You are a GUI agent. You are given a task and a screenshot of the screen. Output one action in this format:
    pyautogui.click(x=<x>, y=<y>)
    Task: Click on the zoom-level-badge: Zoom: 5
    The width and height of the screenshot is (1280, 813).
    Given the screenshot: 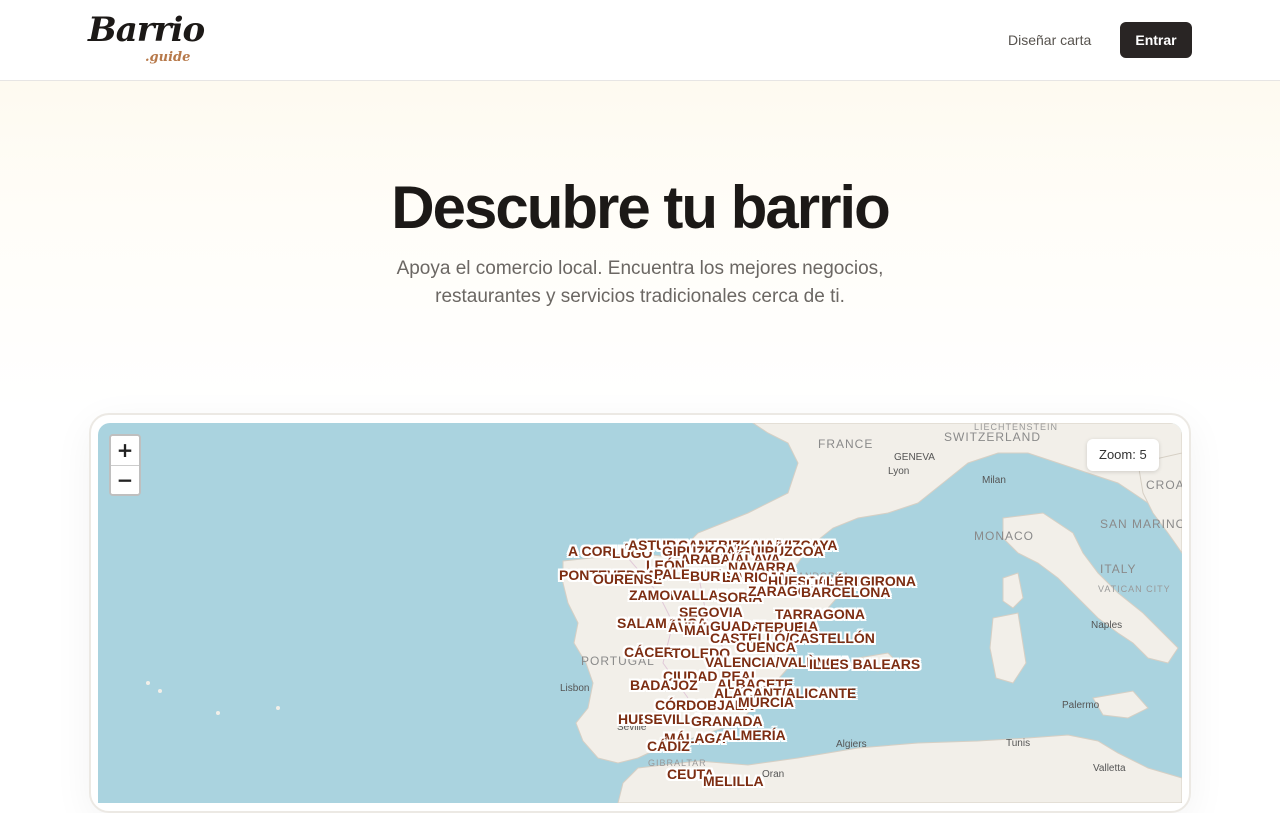 What is the action you would take?
    pyautogui.click(x=1123, y=455)
    